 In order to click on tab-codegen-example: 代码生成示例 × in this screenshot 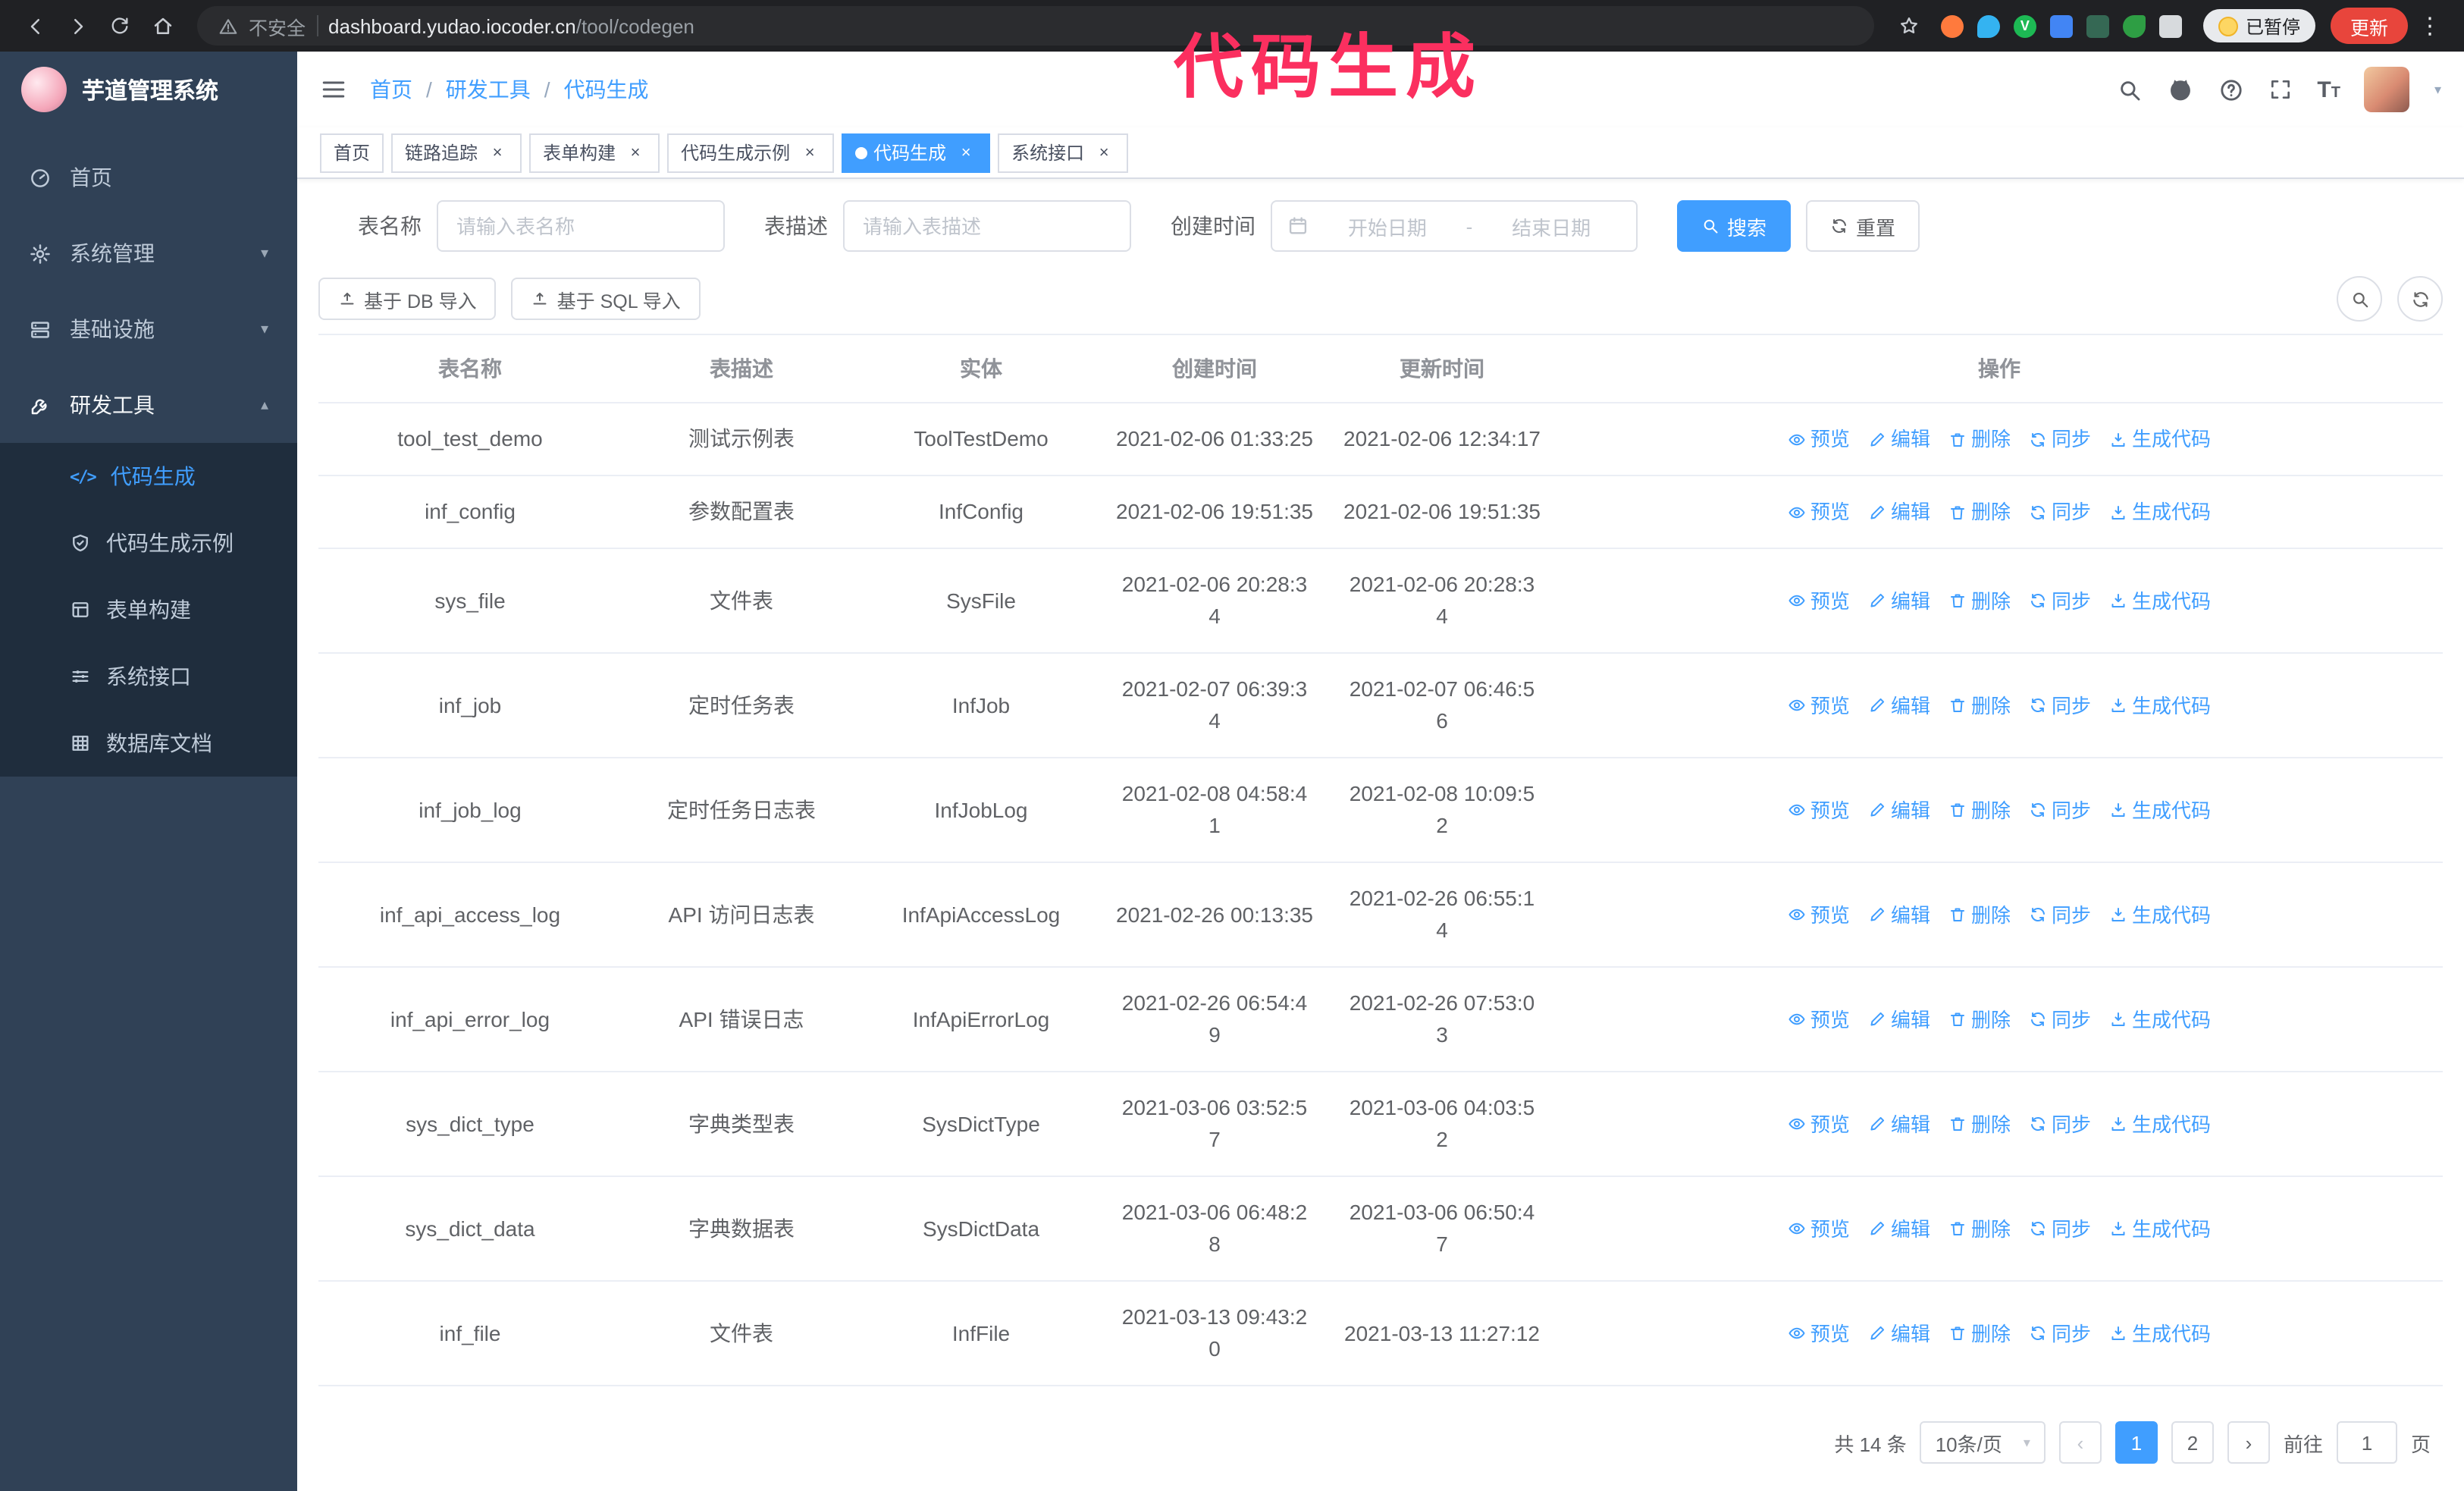, I will do `click(751, 152)`.